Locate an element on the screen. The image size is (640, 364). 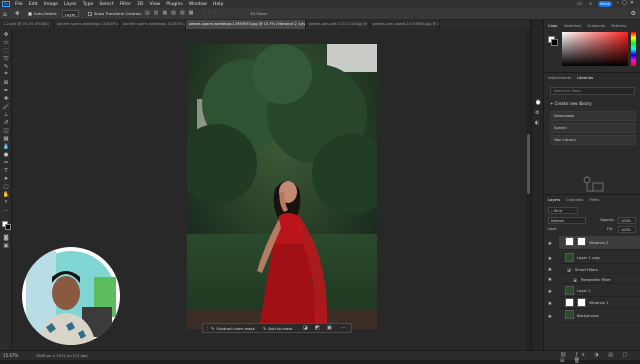
menu-window: Window is located at coordinates (198, 4).